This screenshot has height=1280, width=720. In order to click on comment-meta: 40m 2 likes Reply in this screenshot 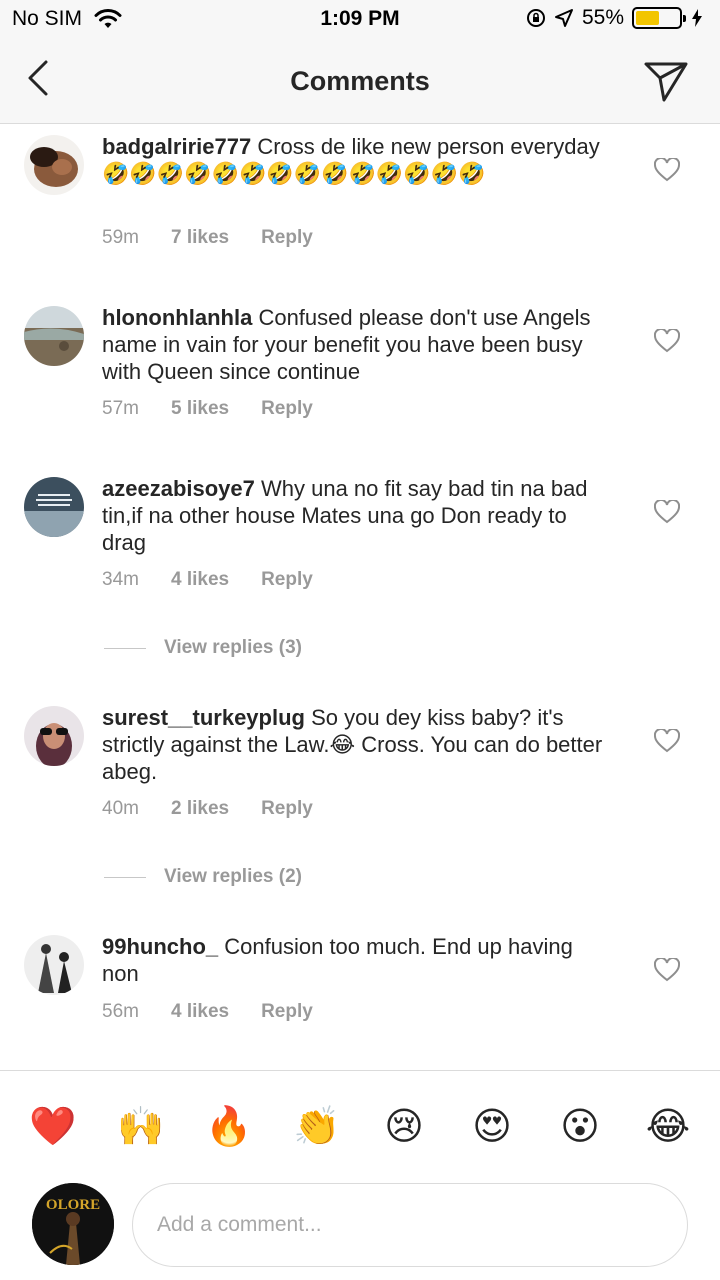, I will do `click(223, 809)`.